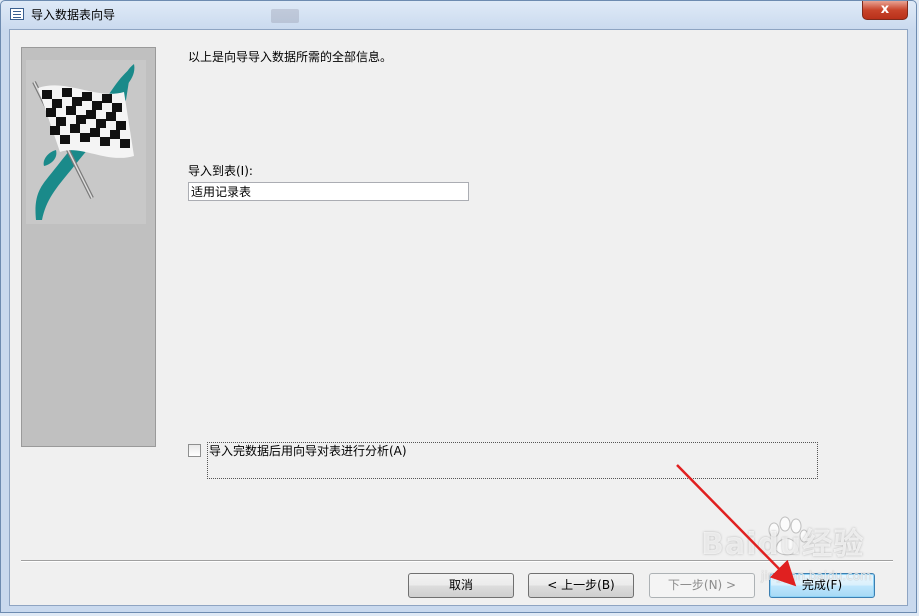 The width and height of the screenshot is (919, 616). Describe the element at coordinates (885, 10) in the screenshot. I see `close-button: x` at that location.